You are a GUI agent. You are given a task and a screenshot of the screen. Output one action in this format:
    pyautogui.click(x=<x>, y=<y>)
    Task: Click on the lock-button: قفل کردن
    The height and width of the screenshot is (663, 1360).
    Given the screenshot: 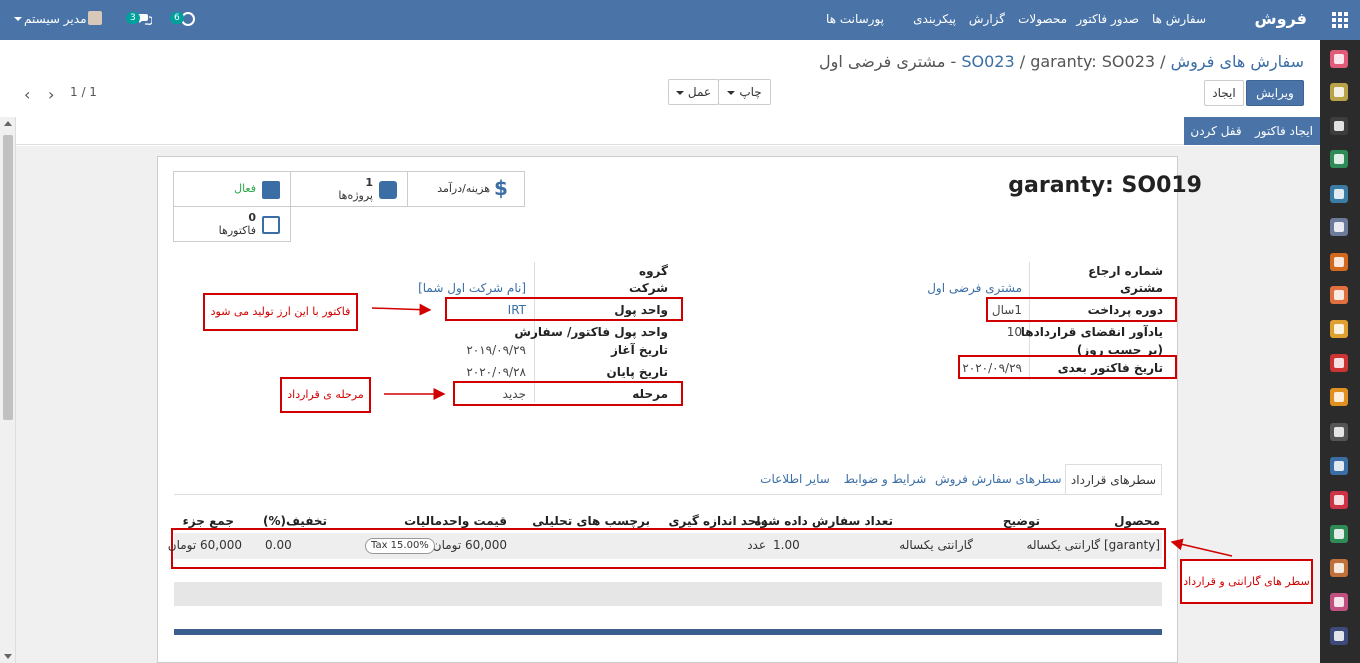 What is the action you would take?
    pyautogui.click(x=1216, y=131)
    